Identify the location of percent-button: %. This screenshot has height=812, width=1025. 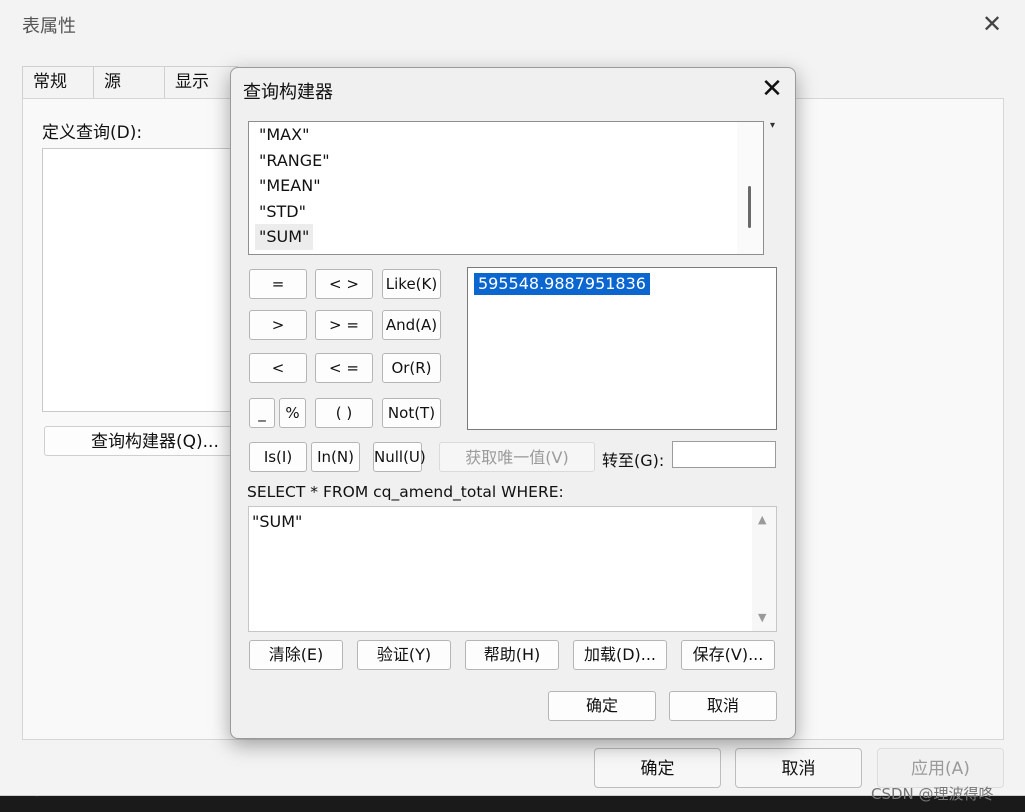
(292, 413).